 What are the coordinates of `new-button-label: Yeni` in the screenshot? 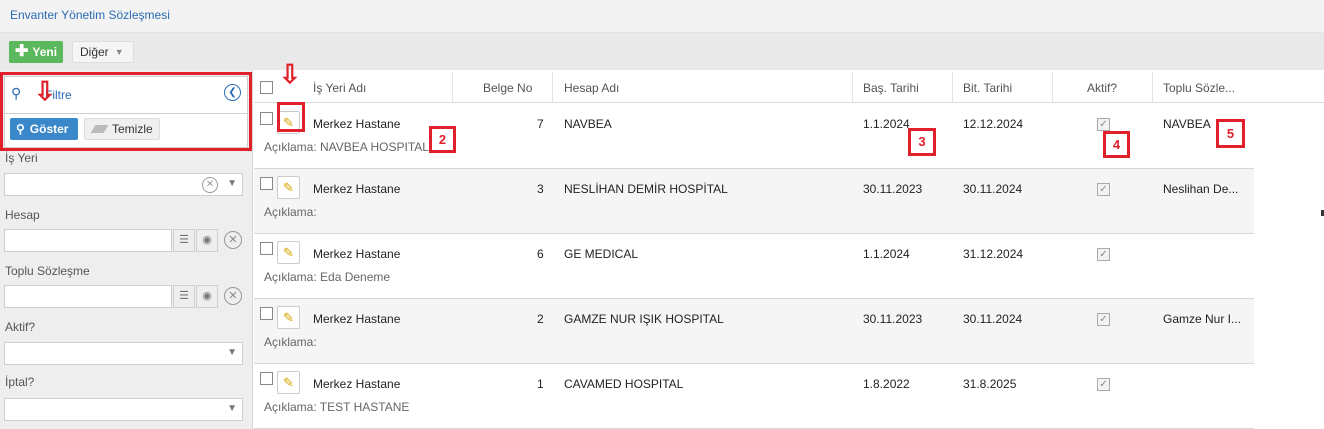 It's located at (45, 52).